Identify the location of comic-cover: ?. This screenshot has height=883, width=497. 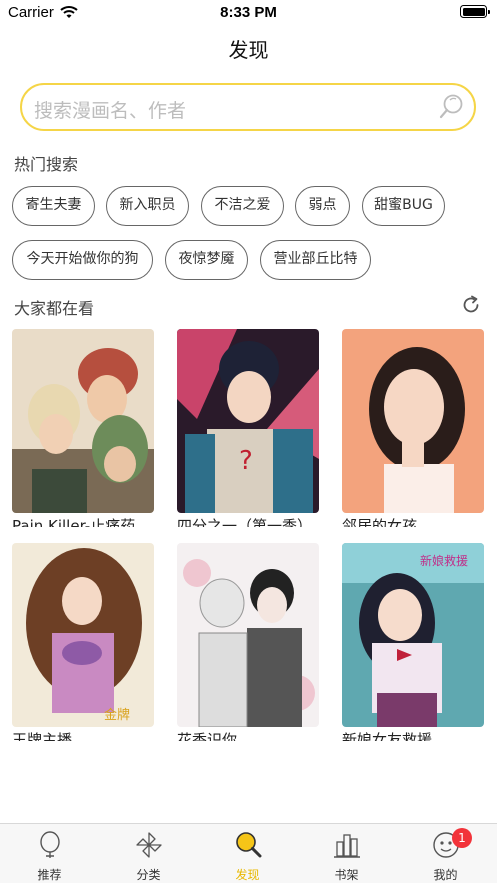
(248, 421).